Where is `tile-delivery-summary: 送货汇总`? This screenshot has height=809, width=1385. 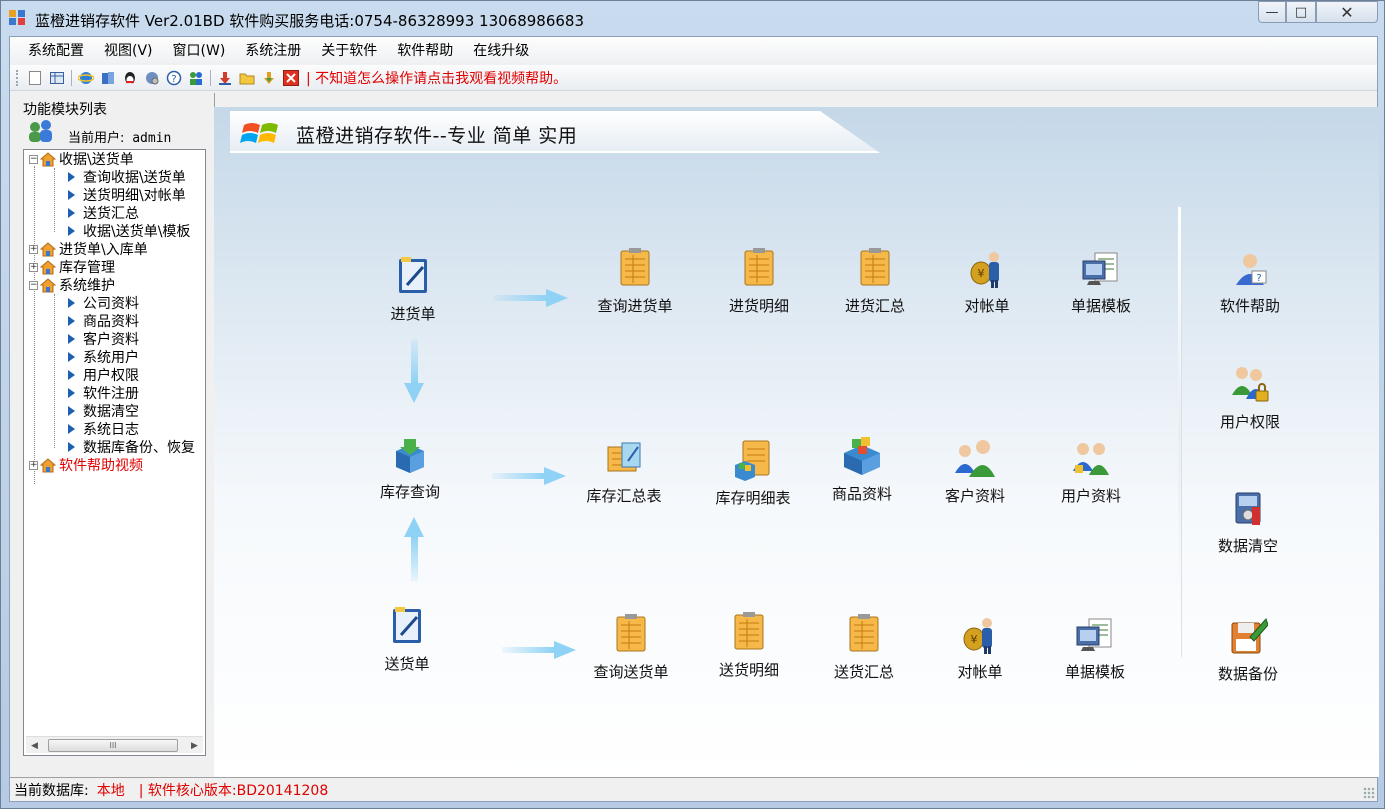
tile-delivery-summary: 送货汇总 is located at coordinates (864, 650).